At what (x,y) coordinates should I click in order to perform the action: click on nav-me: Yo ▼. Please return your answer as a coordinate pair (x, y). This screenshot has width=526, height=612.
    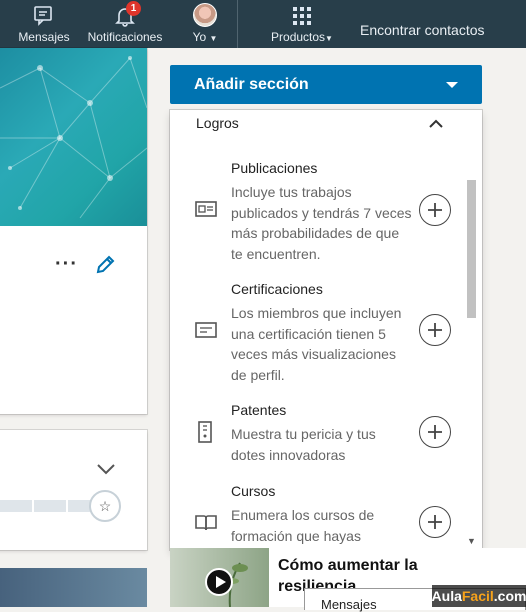
    Looking at the image, I should click on (205, 24).